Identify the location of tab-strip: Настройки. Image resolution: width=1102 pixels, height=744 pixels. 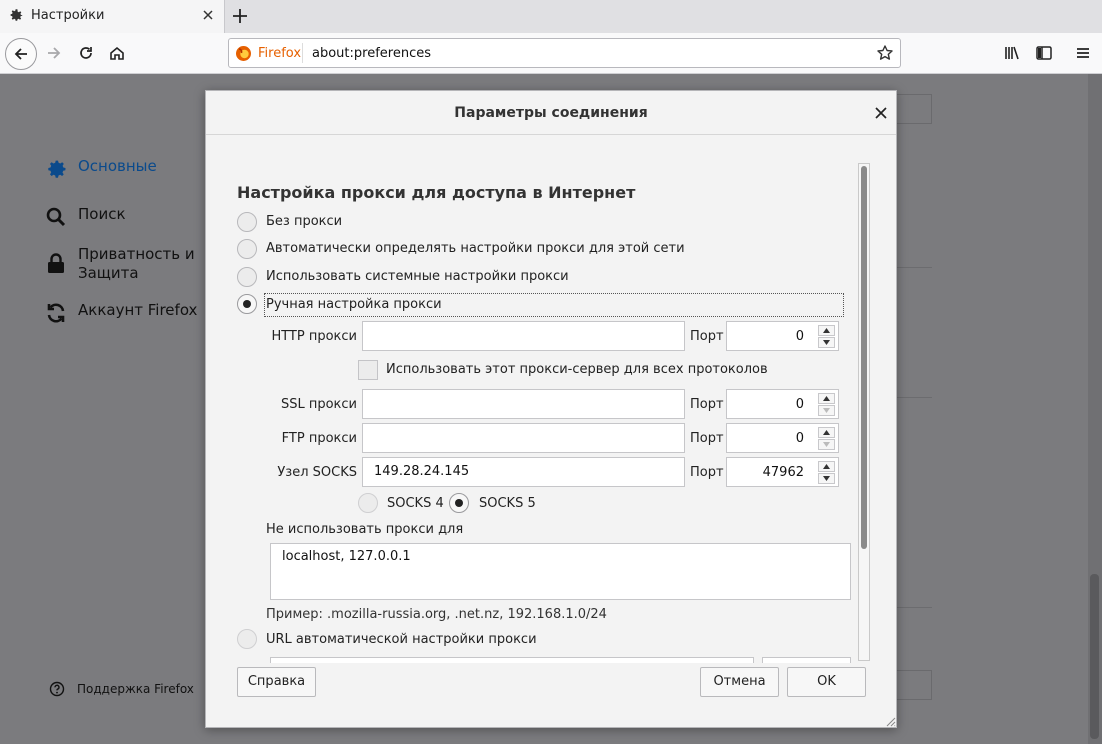
(551, 16).